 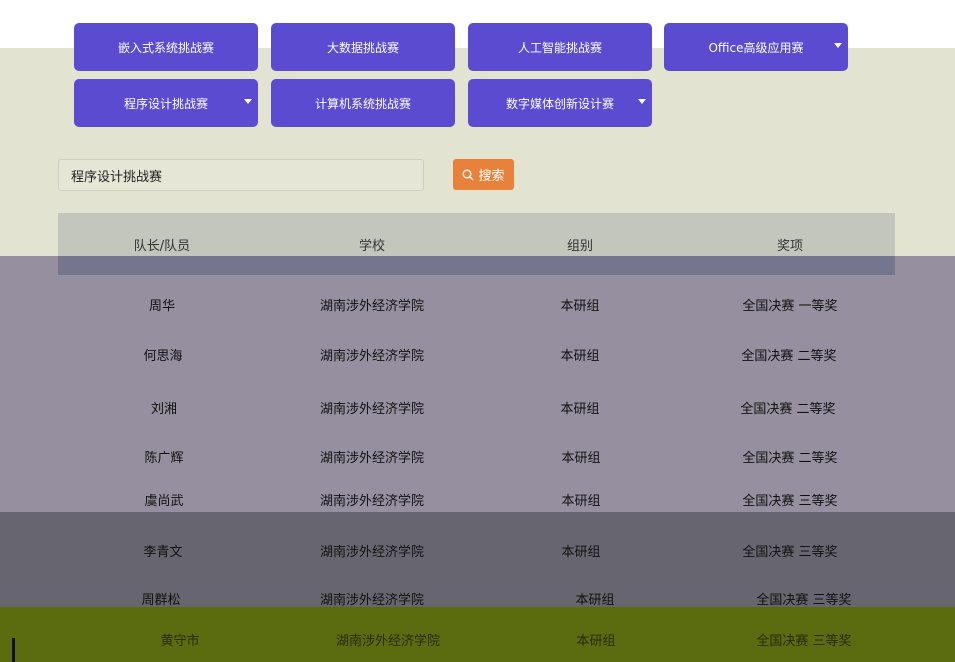 I want to click on category-button-embedded: 嵌入式系统挑战赛, so click(x=166, y=47).